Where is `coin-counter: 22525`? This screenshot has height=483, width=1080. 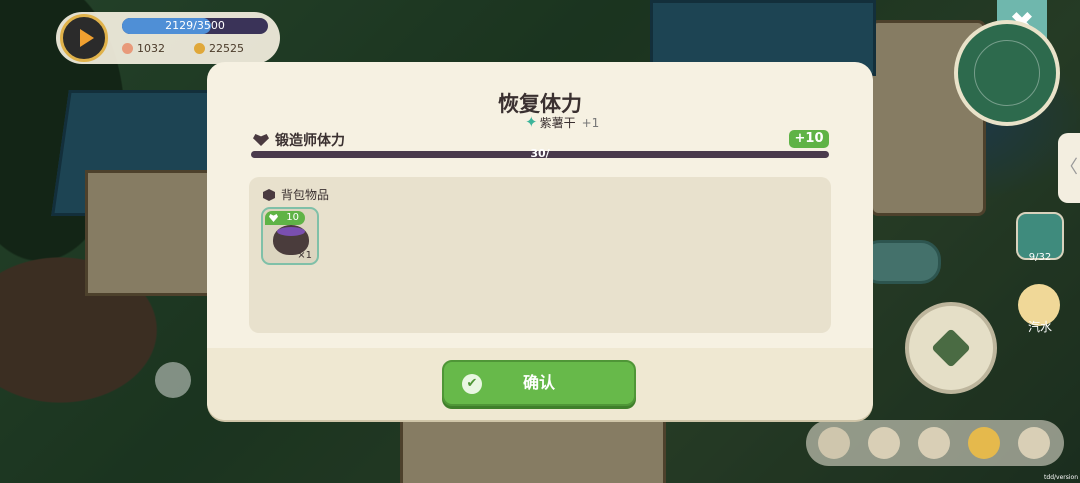 coin-counter: 22525 is located at coordinates (219, 48).